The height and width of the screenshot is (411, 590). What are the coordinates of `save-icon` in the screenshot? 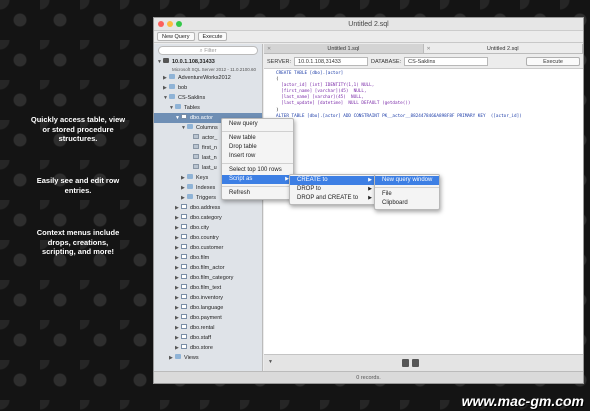 It's located at (405, 363).